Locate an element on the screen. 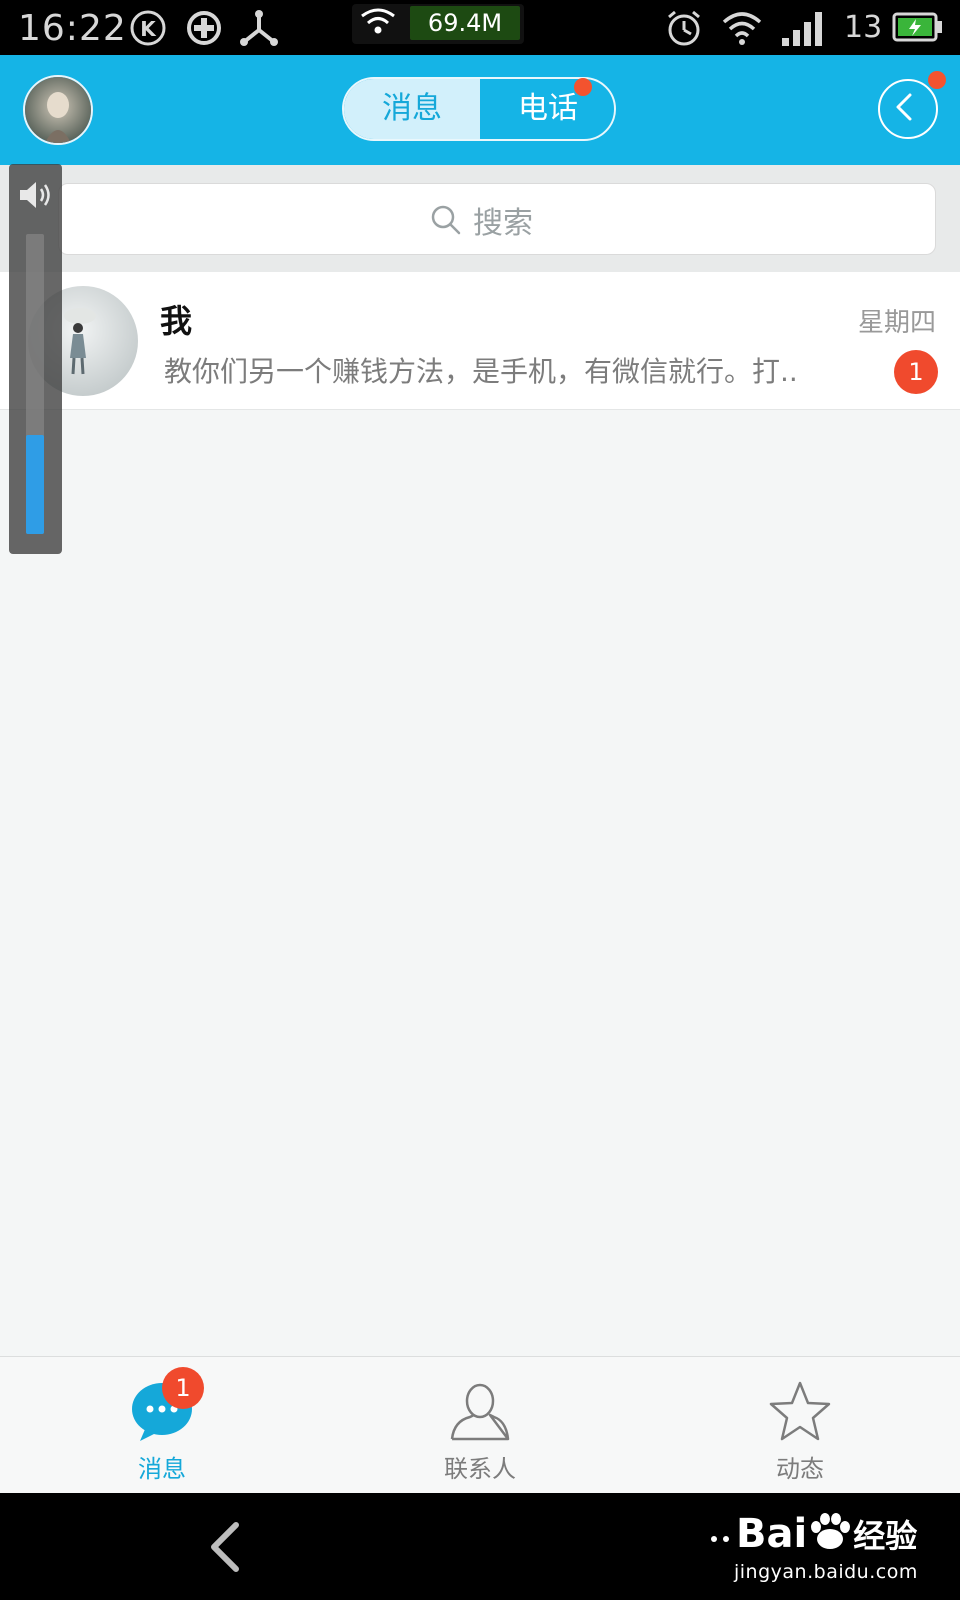 This screenshot has height=1600, width=960. messages-tab-badge: 1 is located at coordinates (183, 1388).